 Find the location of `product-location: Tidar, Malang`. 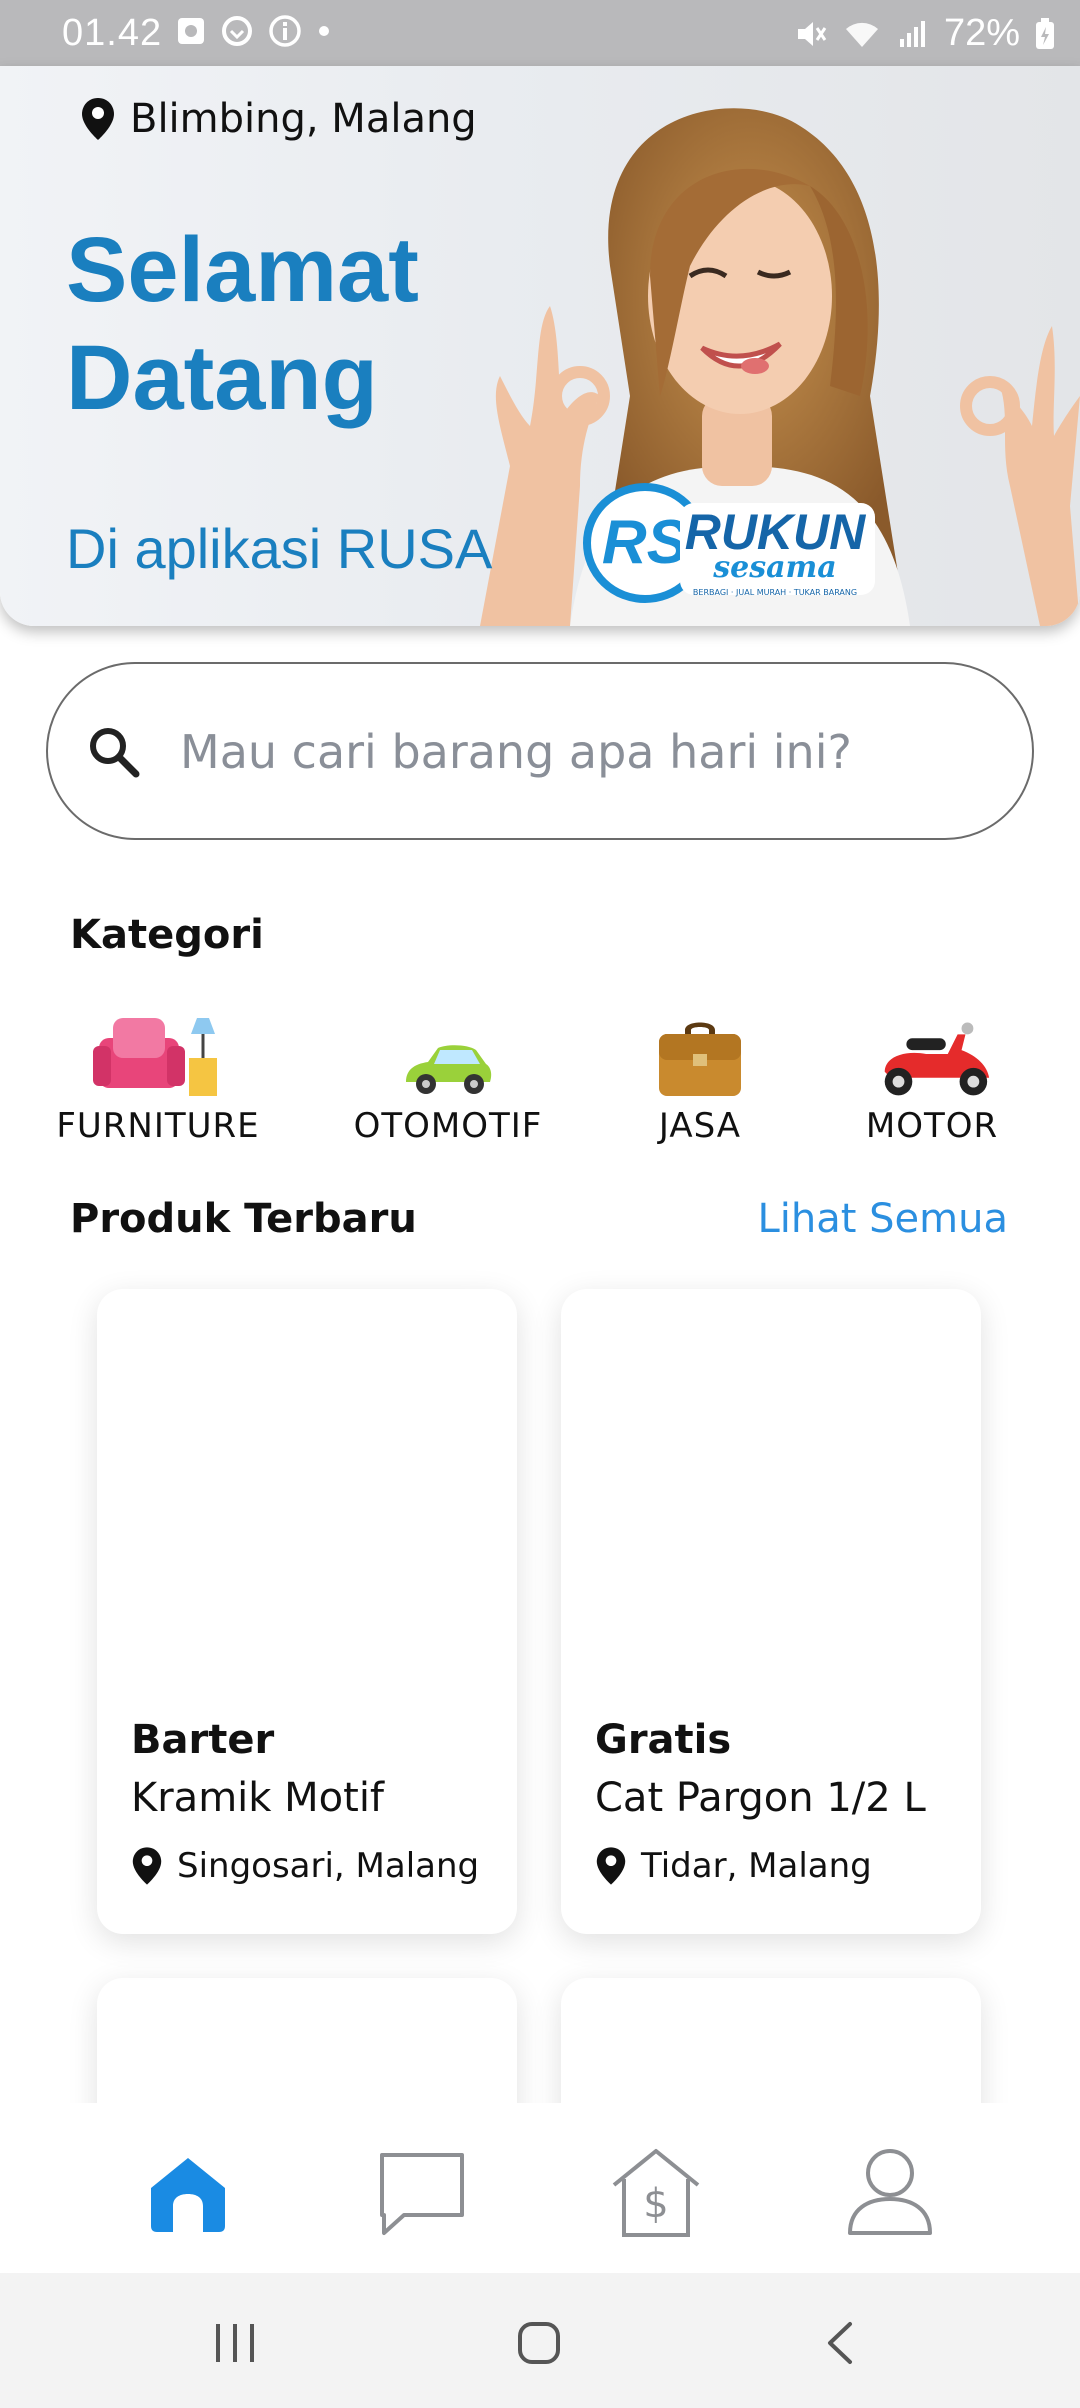

product-location: Tidar, Malang is located at coordinates (733, 1866).